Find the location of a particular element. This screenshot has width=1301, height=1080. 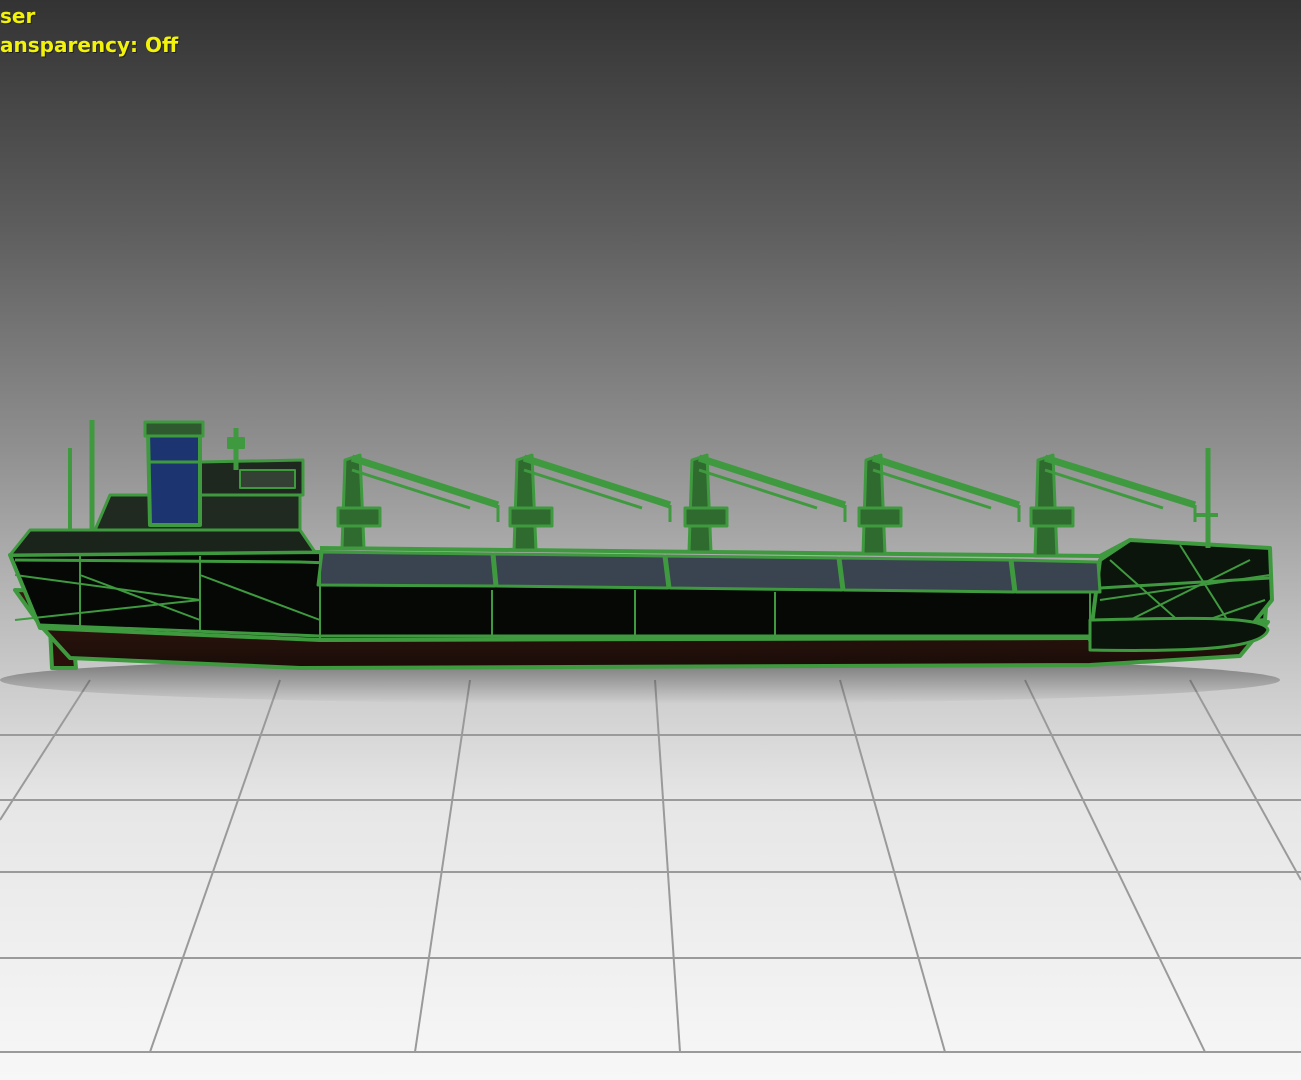

superstructure-lower is located at coordinates (162, 542).